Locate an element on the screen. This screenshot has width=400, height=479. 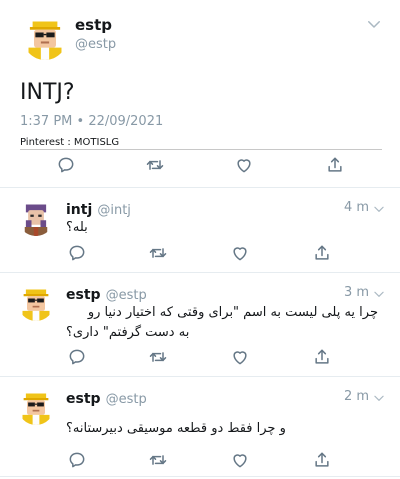
reply-time: 3 m is located at coordinates (356, 292).